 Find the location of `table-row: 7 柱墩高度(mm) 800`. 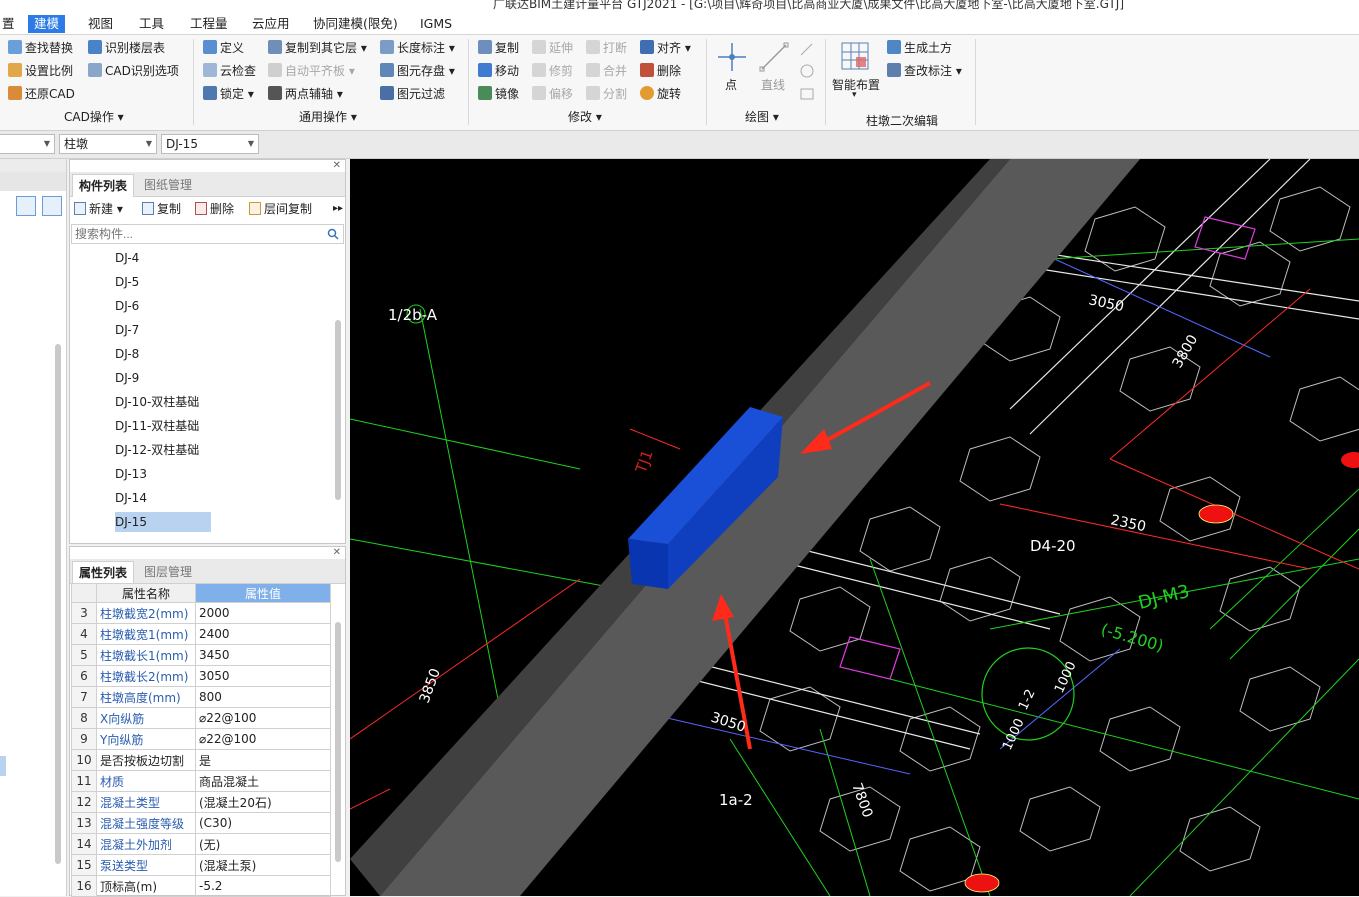

table-row: 7 柱墩高度(mm) 800 is located at coordinates (201, 697).